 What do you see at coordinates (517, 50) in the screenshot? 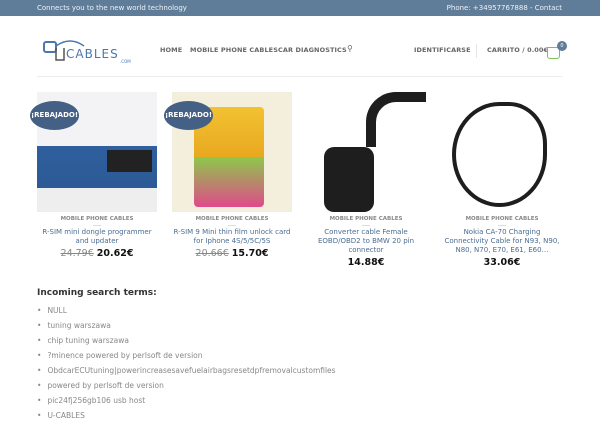
I see `cart-link: CARRITO / 0.00€` at bounding box center [517, 50].